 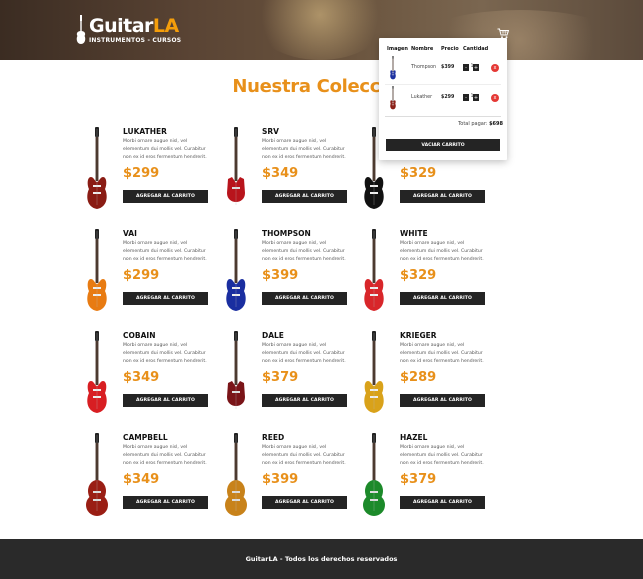 What do you see at coordinates (414, 233) in the screenshot?
I see `product-name: WHITE` at bounding box center [414, 233].